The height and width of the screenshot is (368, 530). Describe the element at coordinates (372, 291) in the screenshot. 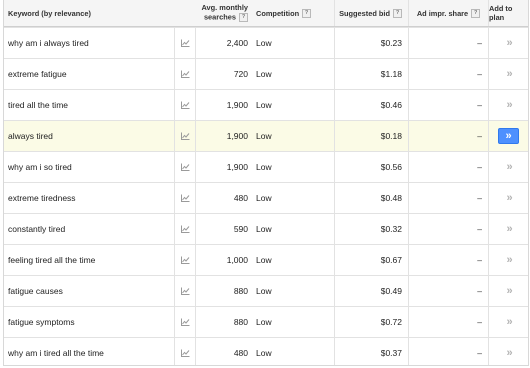

I see `suggested-bid-cell: $0.49` at that location.